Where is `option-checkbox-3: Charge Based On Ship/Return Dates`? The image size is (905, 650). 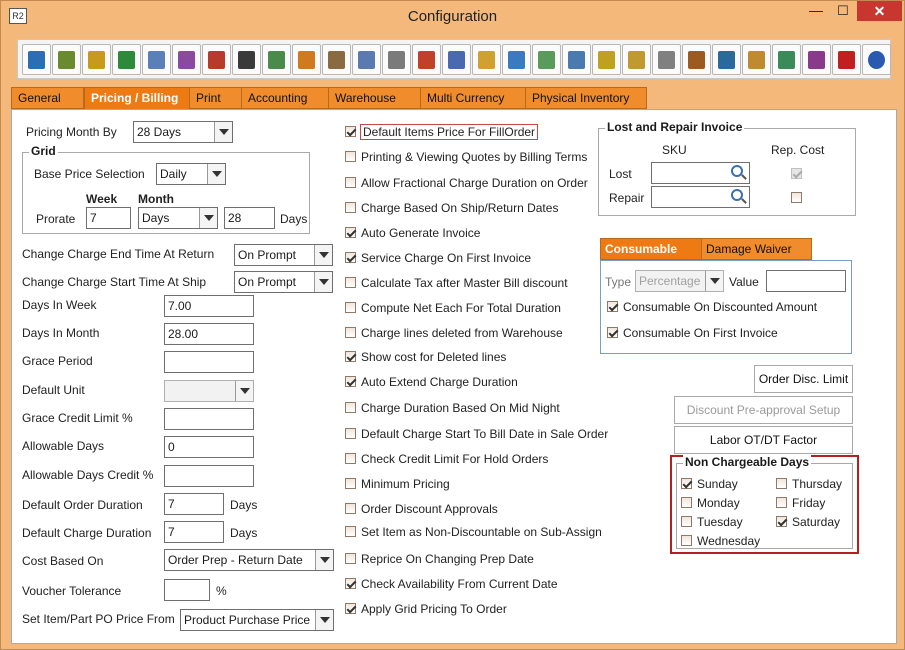
option-checkbox-3: Charge Based On Ship/Return Dates is located at coordinates (451, 208).